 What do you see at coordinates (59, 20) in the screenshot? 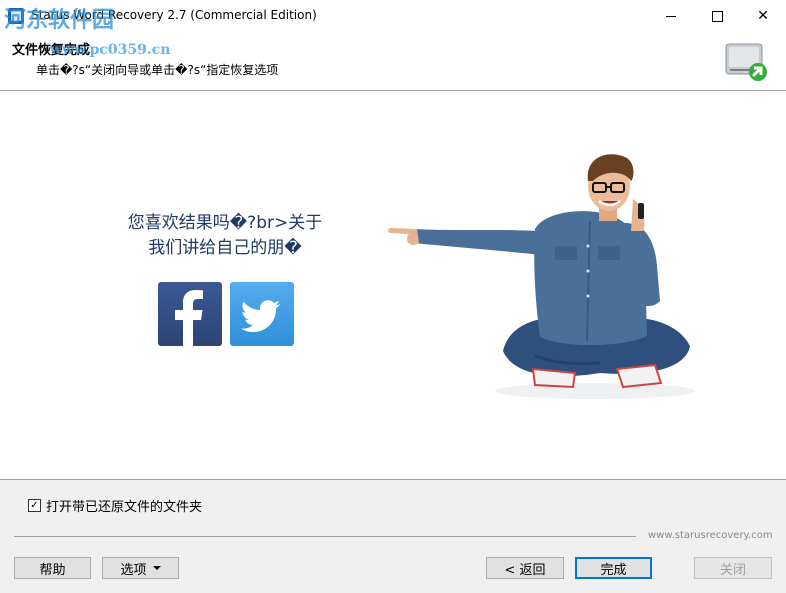
I see `watermark-logo: 河东软件园` at bounding box center [59, 20].